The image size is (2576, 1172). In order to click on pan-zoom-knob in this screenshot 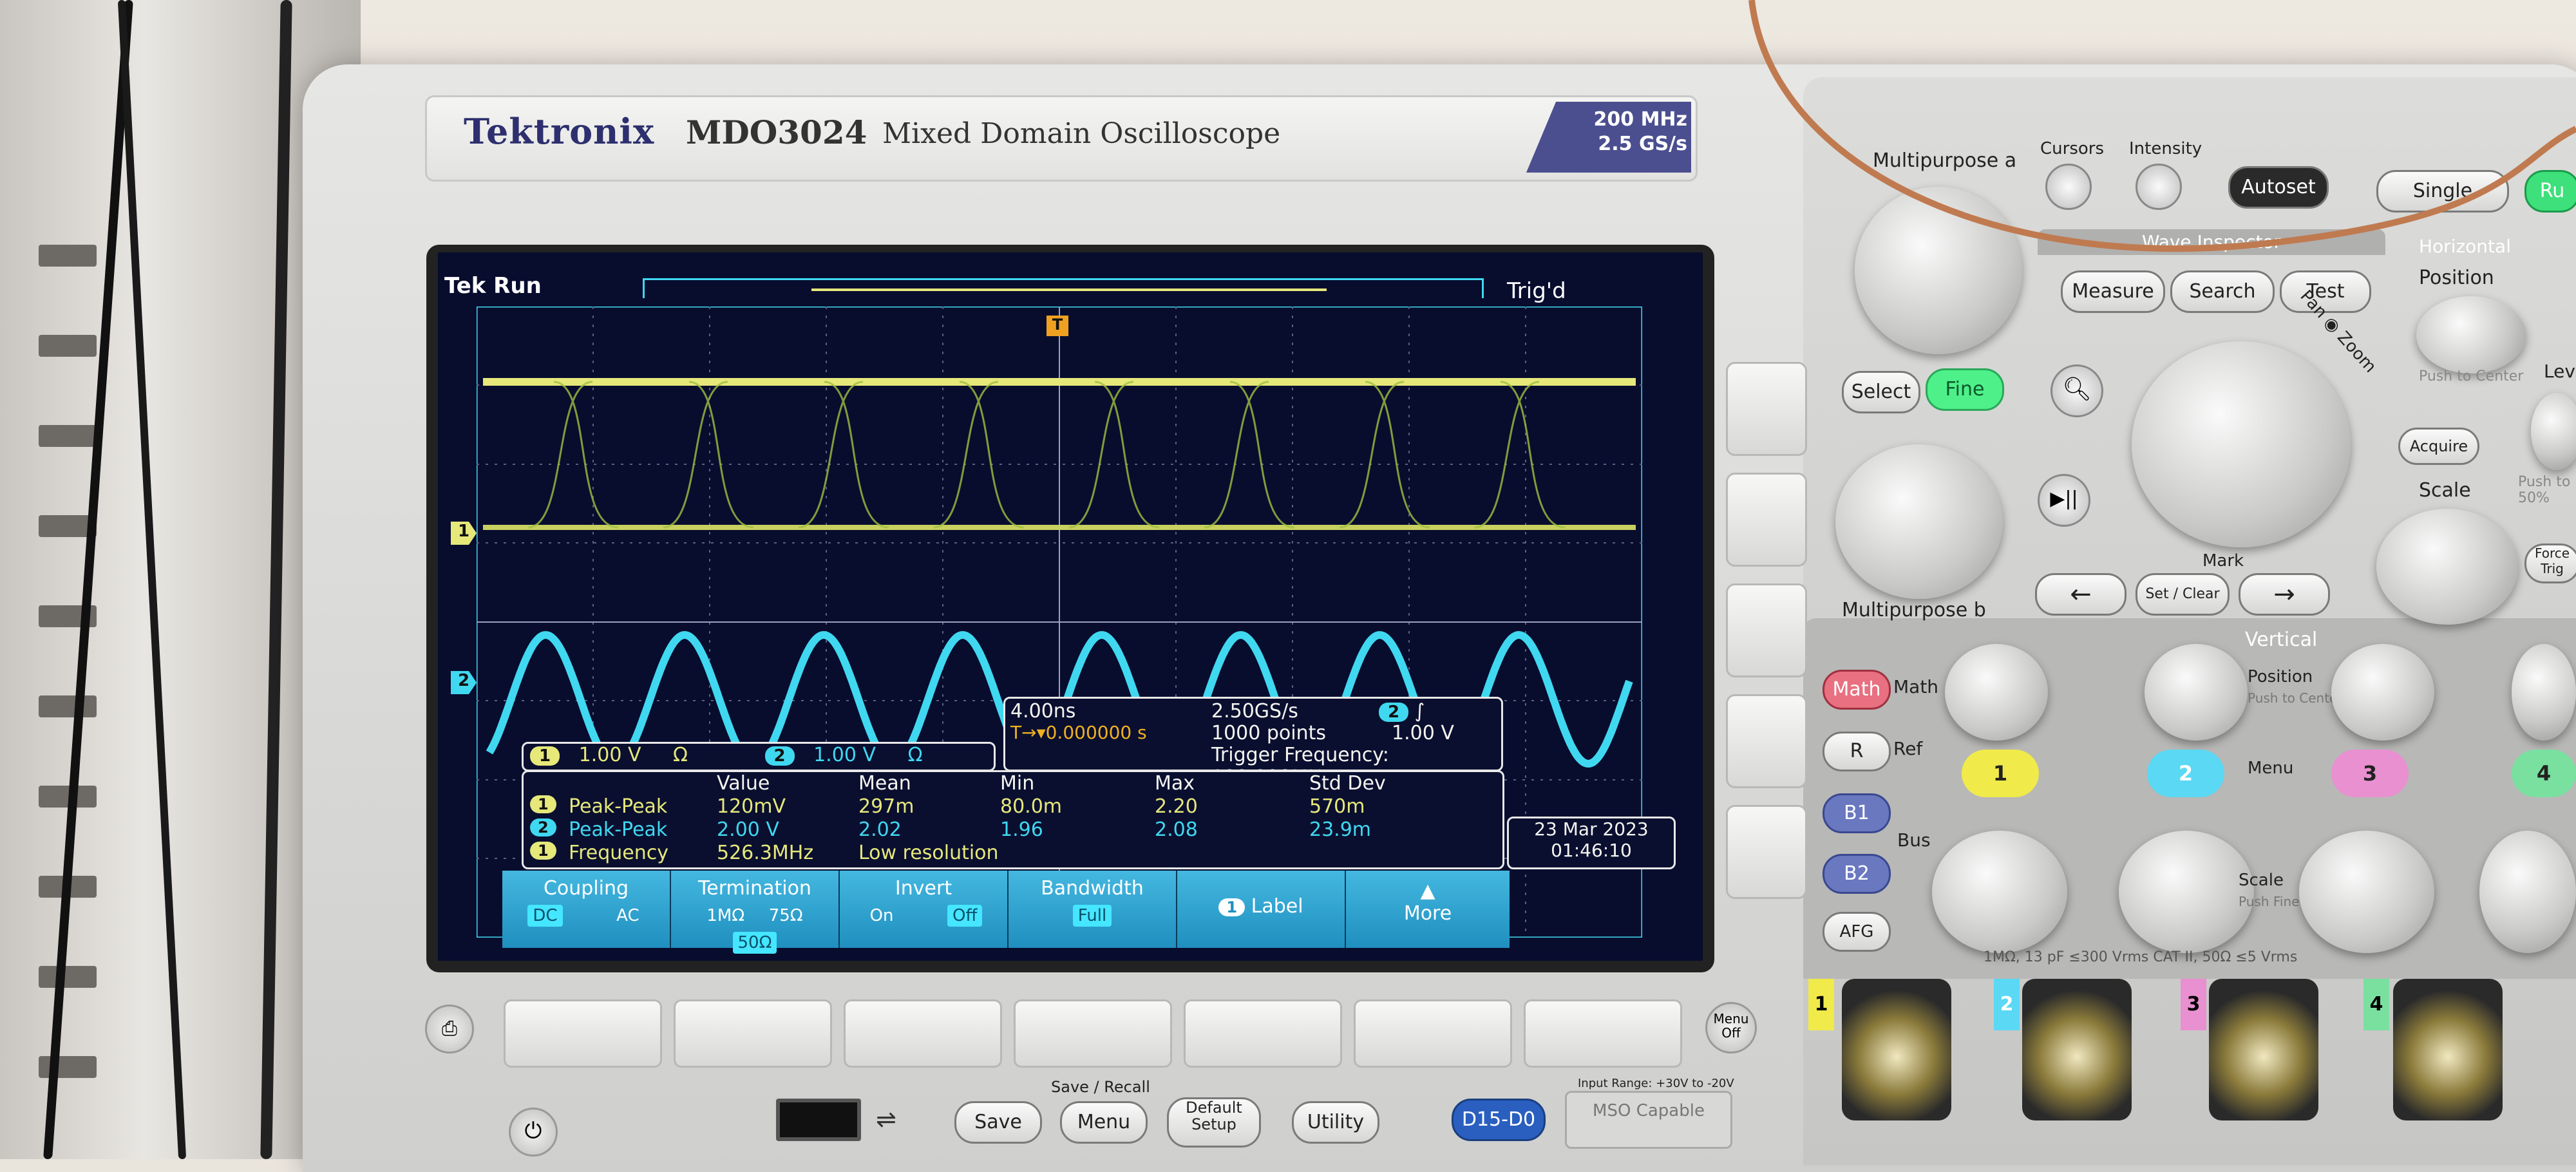, I will do `click(2241, 444)`.